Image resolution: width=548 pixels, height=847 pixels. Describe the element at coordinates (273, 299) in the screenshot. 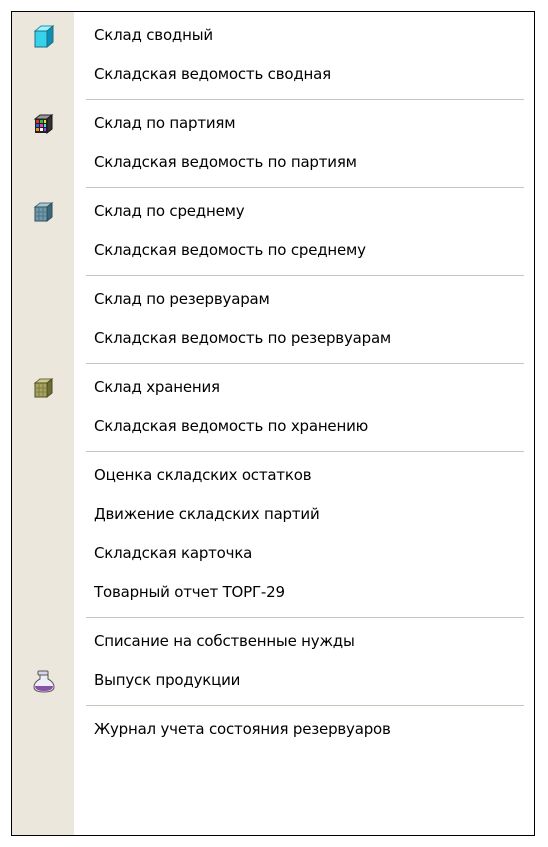

I see `menu-item-sklad-po-rezervuaram: Склад по резервуарам` at that location.